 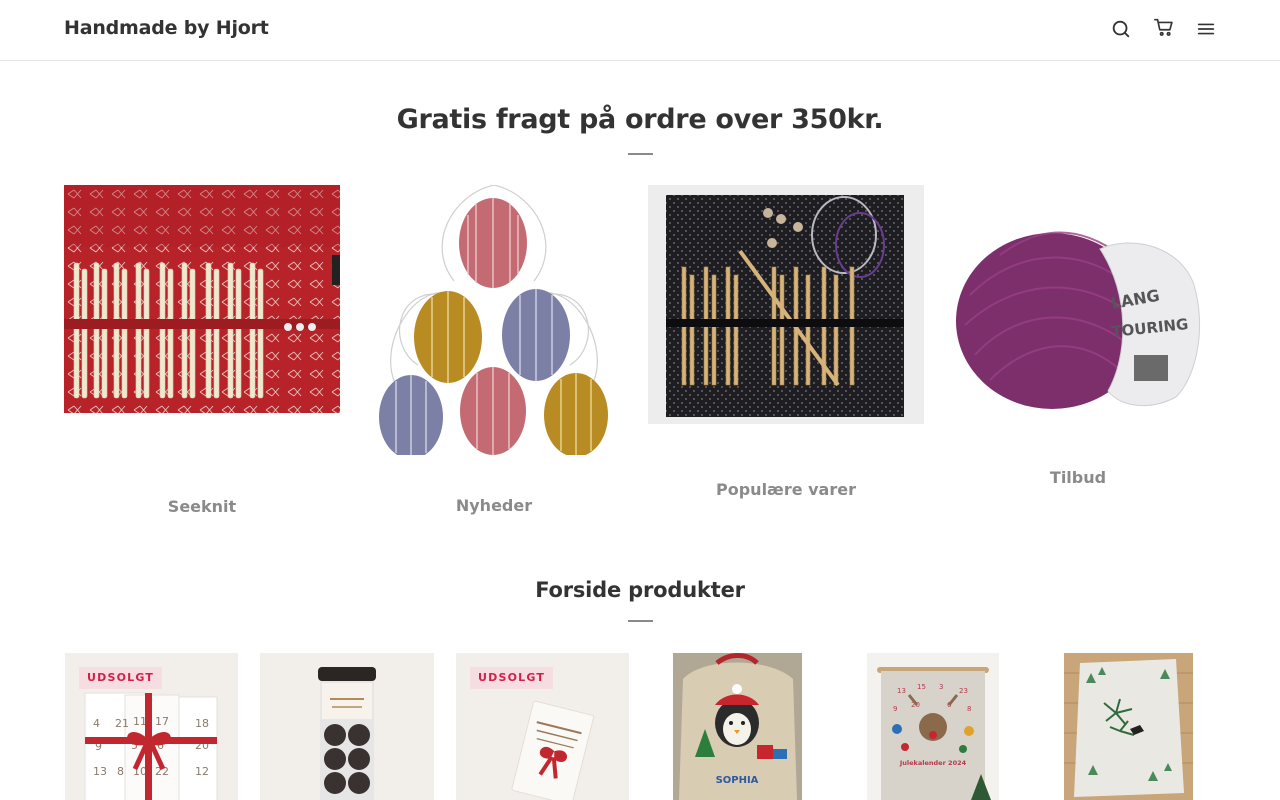 I want to click on product-card-caramel-tube, so click(x=347, y=726).